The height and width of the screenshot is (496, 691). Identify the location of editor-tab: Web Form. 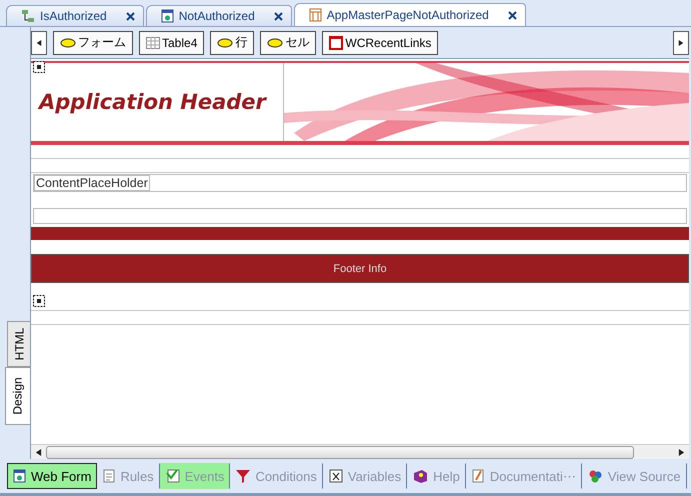
(52, 476).